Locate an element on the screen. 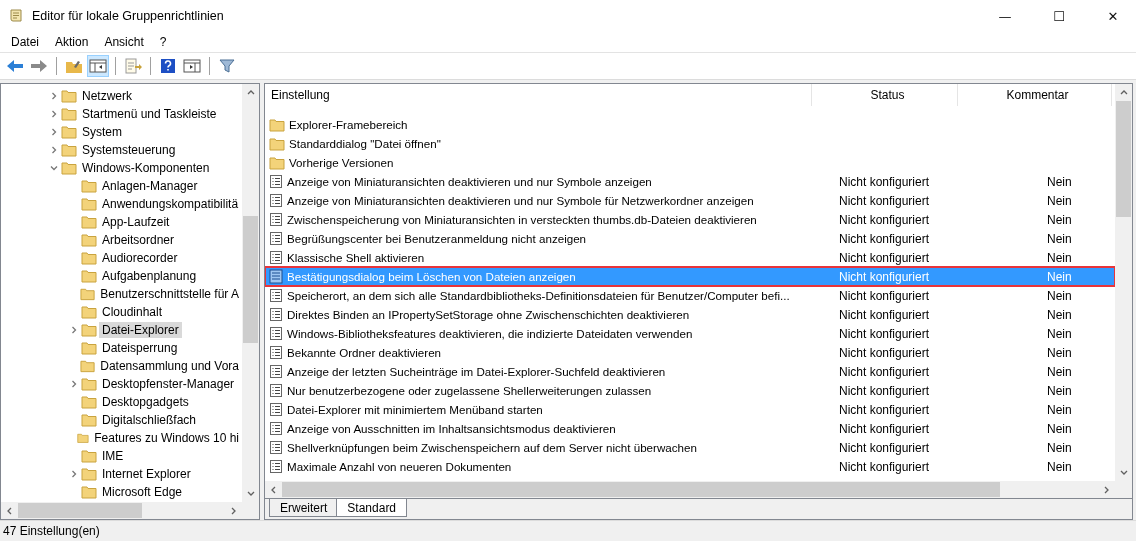 Image resolution: width=1136 pixels, height=541 pixels. table-row: Anzeige von Miniaturansichten deaktivieren und nur Symbole für Netzwerkordner anzeigen Nicht konfiguriert Nein is located at coordinates (690, 200).